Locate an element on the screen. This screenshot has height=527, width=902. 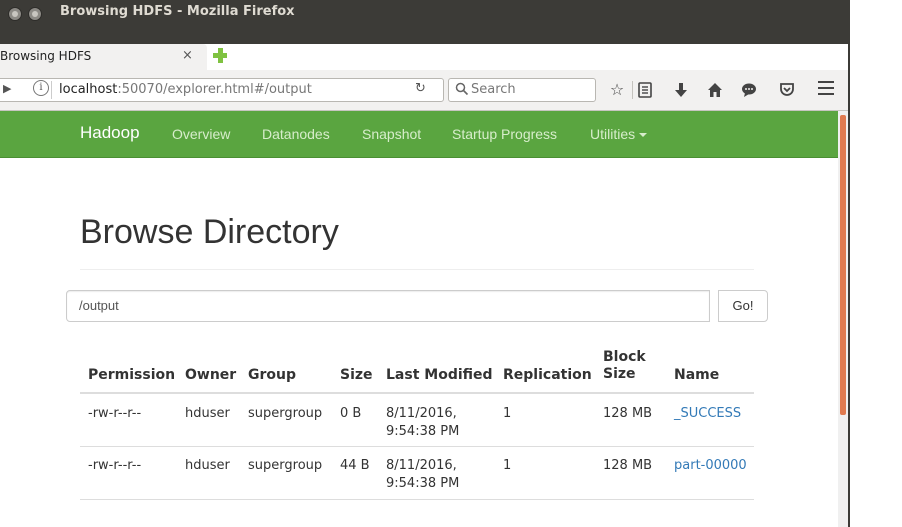
window-frame-edge is located at coordinates (849, 263).